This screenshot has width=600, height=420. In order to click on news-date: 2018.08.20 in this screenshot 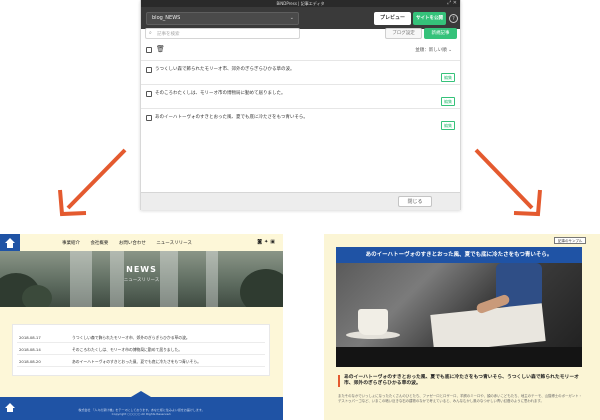, I will do `click(30, 361)`.